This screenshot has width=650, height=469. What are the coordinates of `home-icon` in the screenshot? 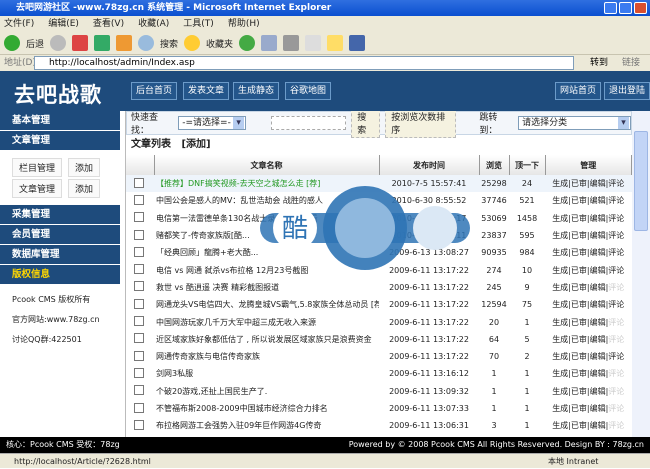 It's located at (124, 43).